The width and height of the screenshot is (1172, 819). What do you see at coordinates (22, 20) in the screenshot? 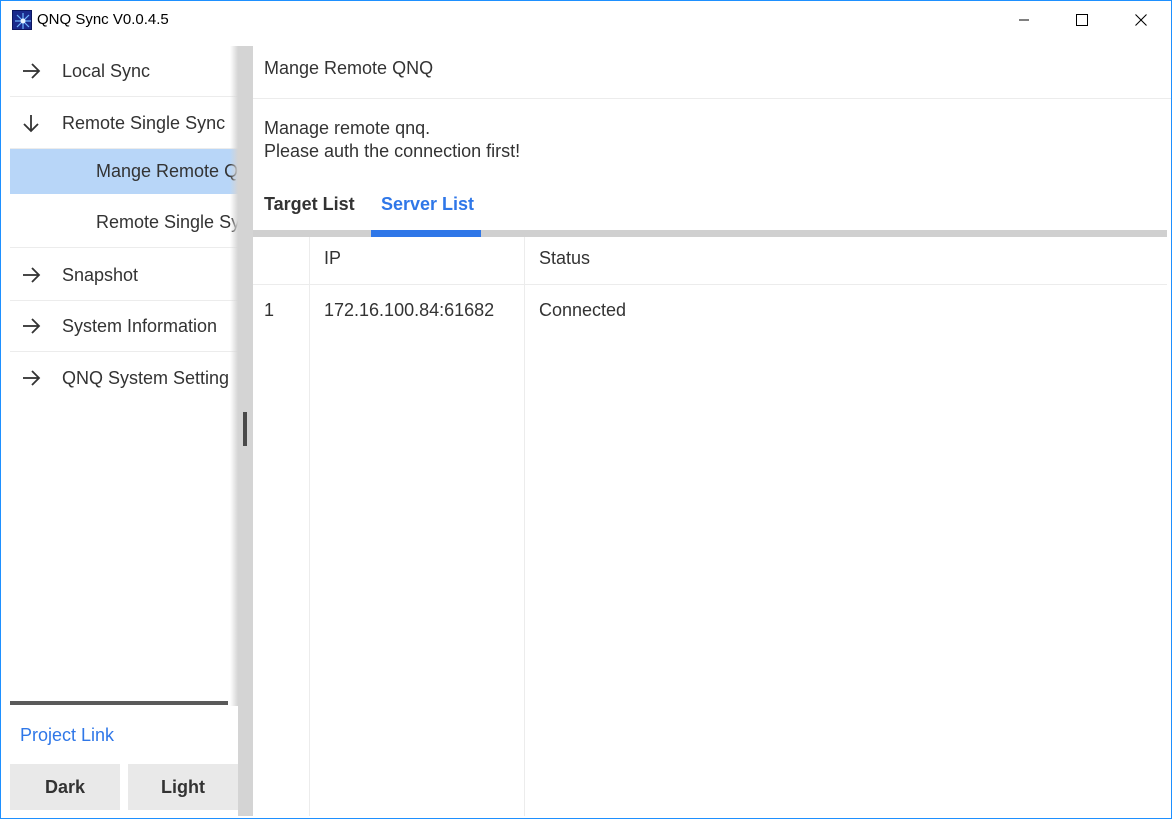
I see `app-logo-icon` at bounding box center [22, 20].